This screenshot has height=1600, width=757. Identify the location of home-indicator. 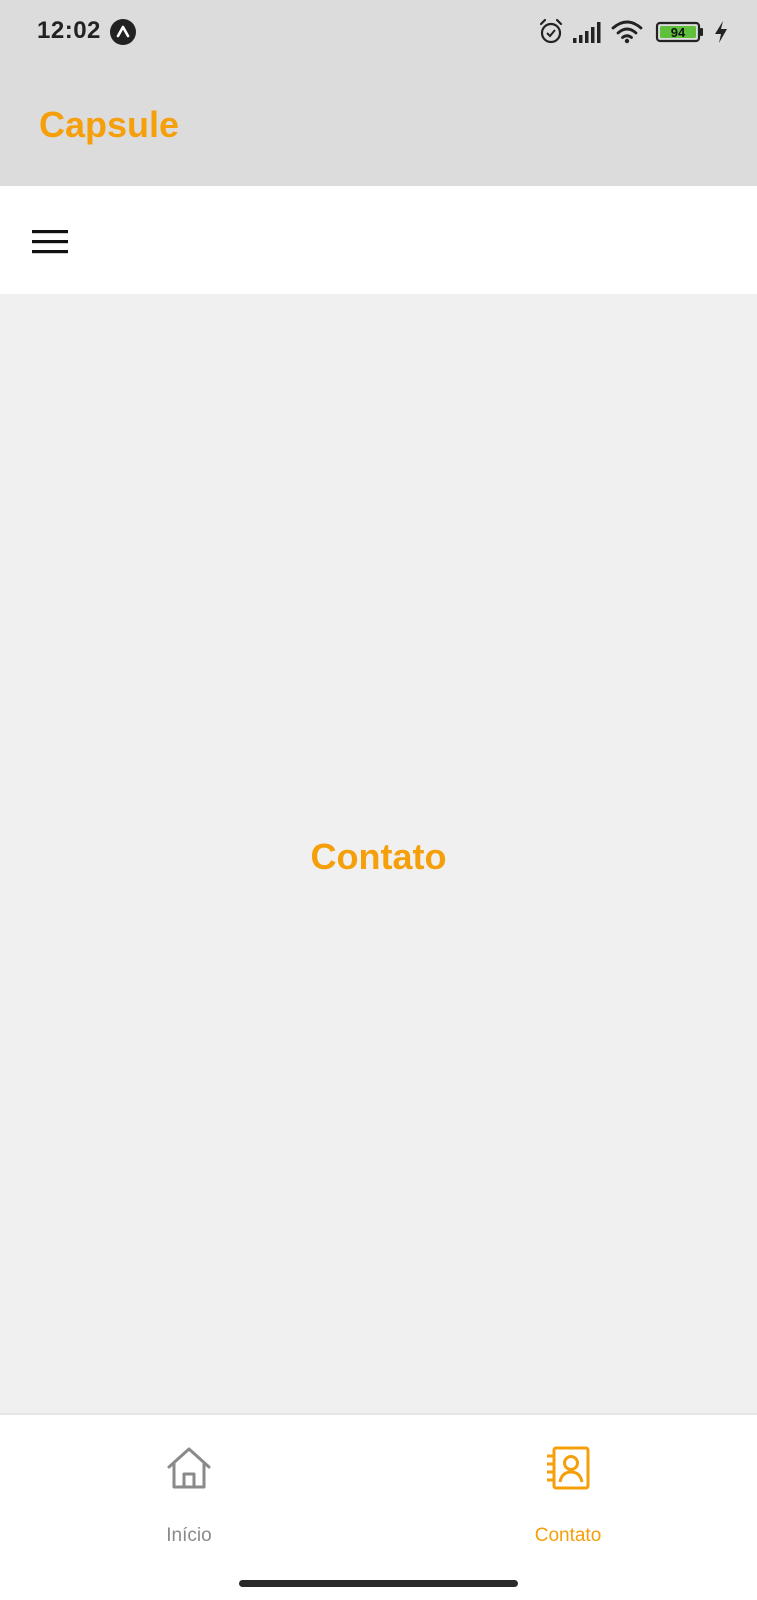
(378, 1583).